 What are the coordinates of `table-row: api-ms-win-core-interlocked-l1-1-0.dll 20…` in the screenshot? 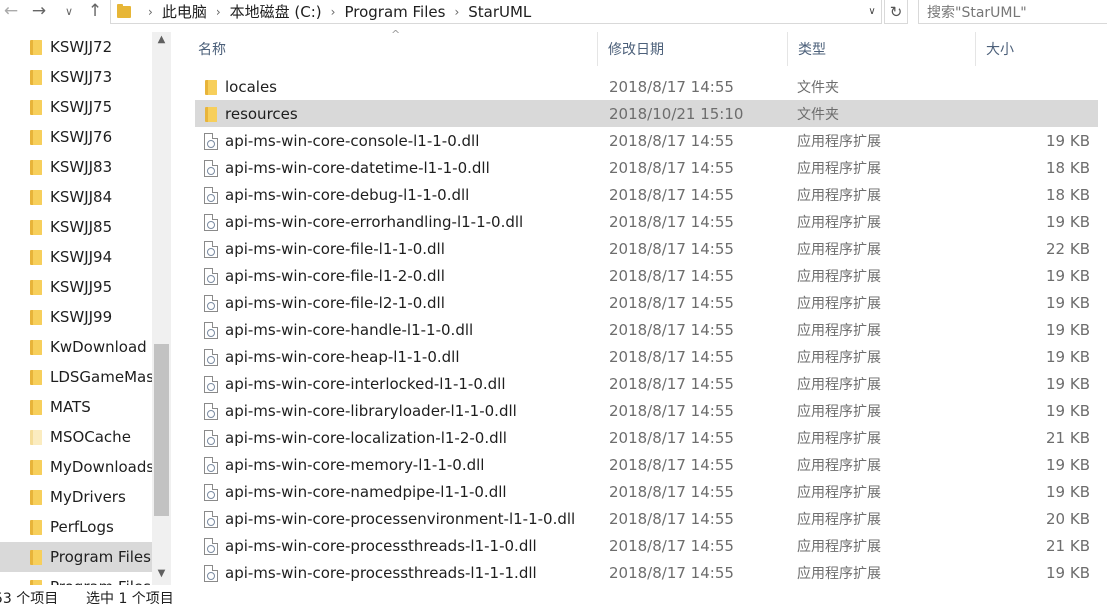 It's located at (646, 383).